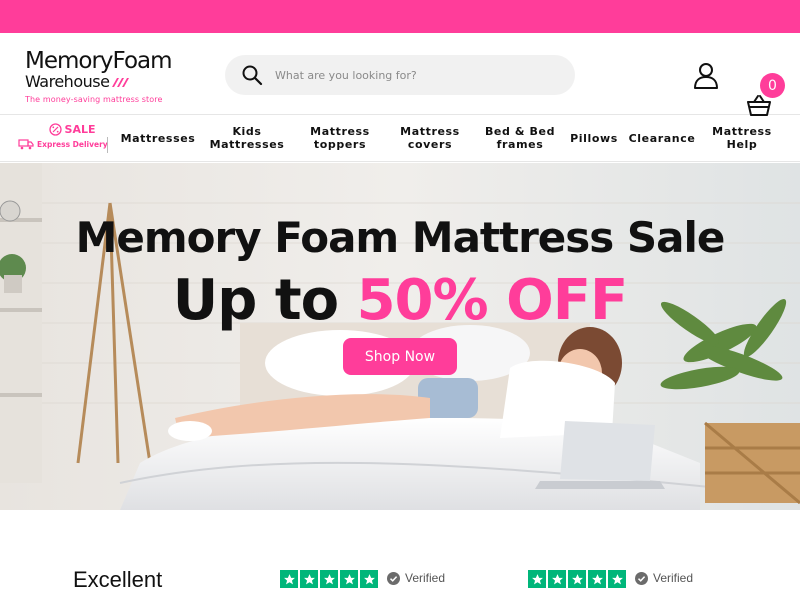 The width and height of the screenshot is (800, 600). Describe the element at coordinates (118, 579) in the screenshot. I see `rating-label: Excellent` at that location.